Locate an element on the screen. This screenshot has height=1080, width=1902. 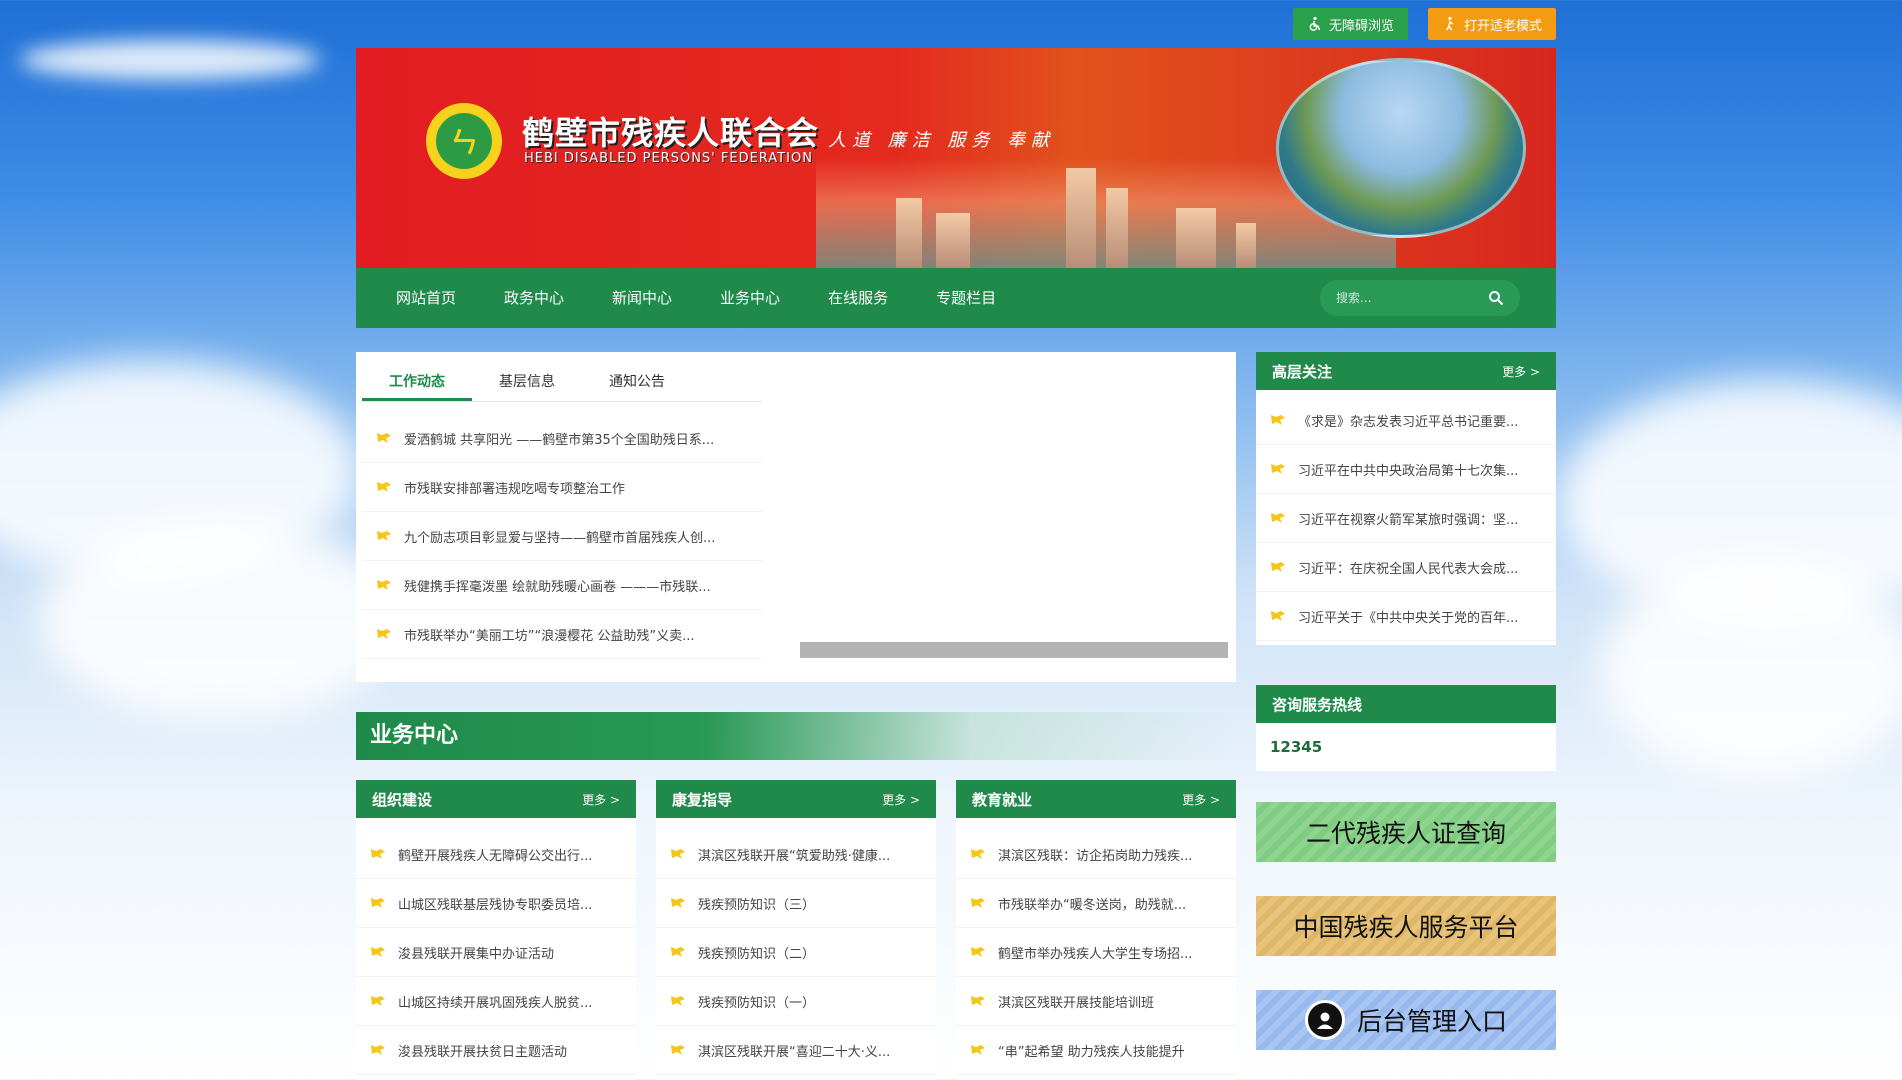
nav-business: 业务中心 is located at coordinates (750, 298).